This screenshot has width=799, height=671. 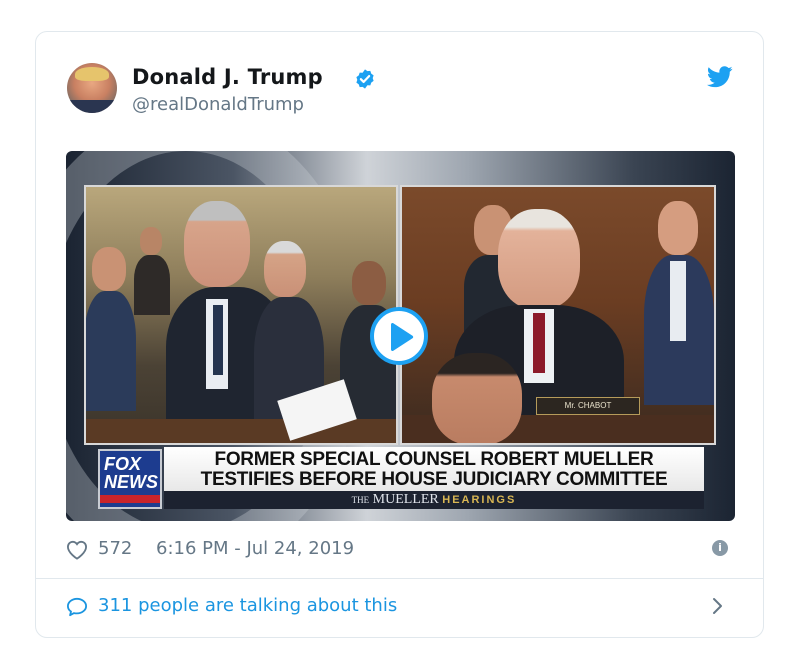 I want to click on like-count: 572, so click(x=115, y=548).